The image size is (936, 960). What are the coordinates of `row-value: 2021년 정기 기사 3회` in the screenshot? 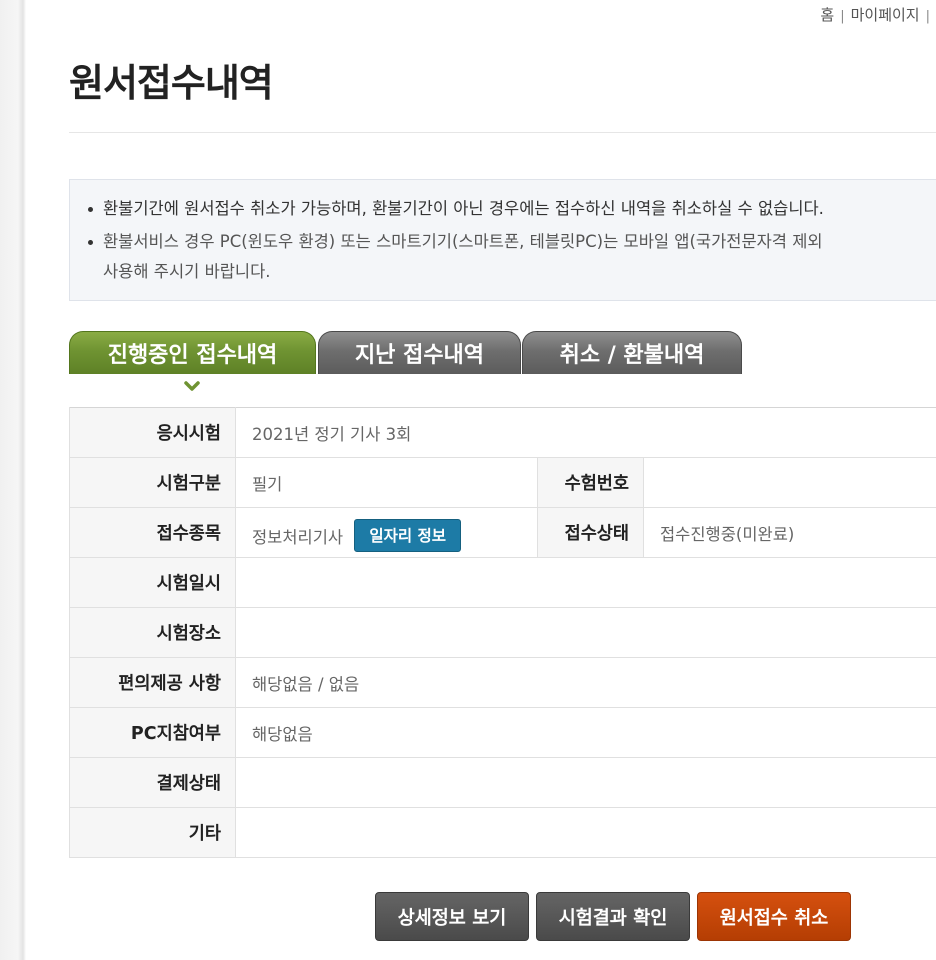 It's located at (585, 432).